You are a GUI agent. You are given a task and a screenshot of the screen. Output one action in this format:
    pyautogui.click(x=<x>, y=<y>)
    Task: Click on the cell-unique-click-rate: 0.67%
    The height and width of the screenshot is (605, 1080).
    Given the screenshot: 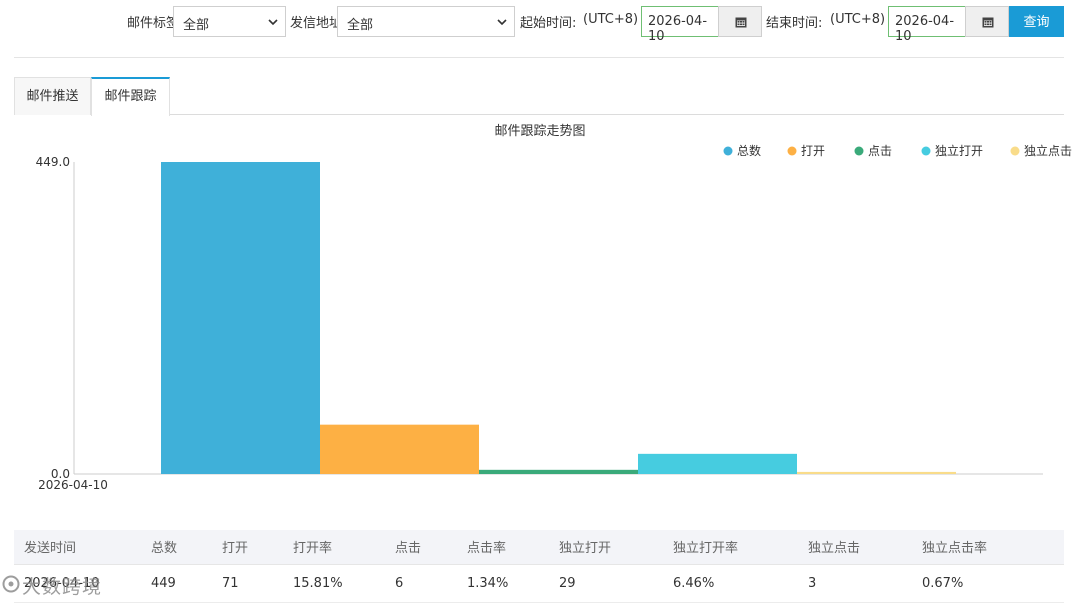 What is the action you would take?
    pyautogui.click(x=993, y=583)
    